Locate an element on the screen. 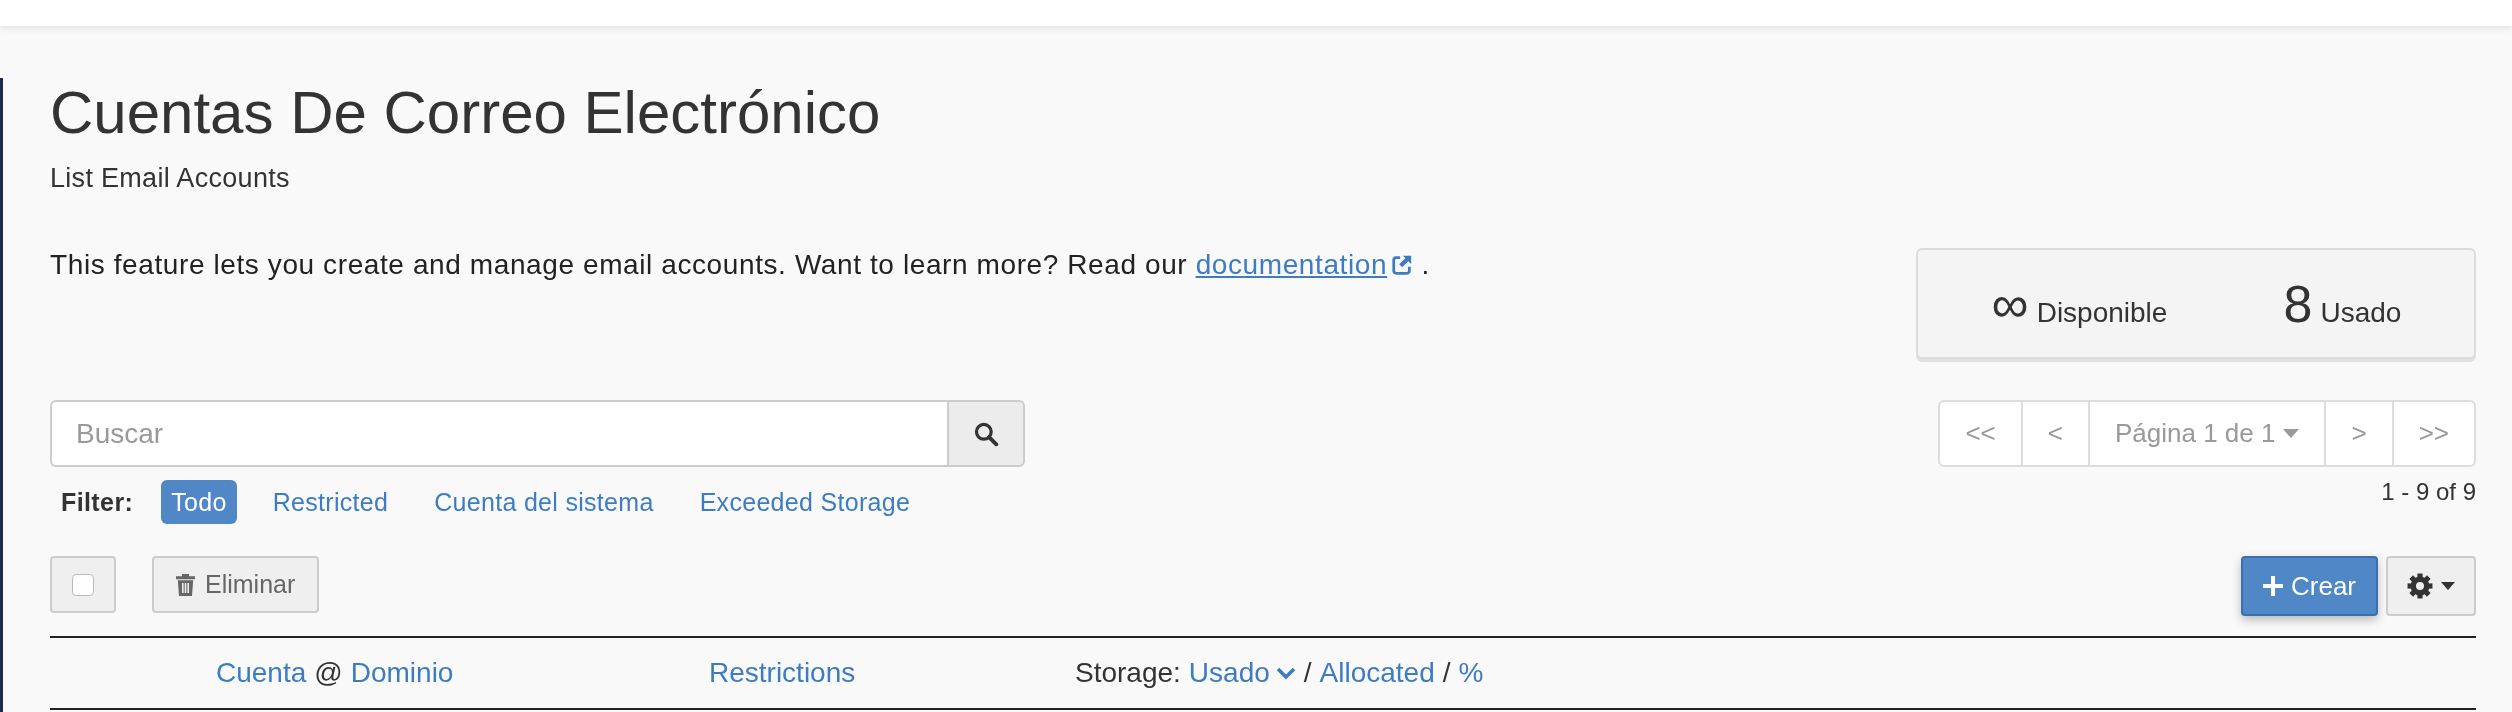  gear-icon is located at coordinates (2420, 586).